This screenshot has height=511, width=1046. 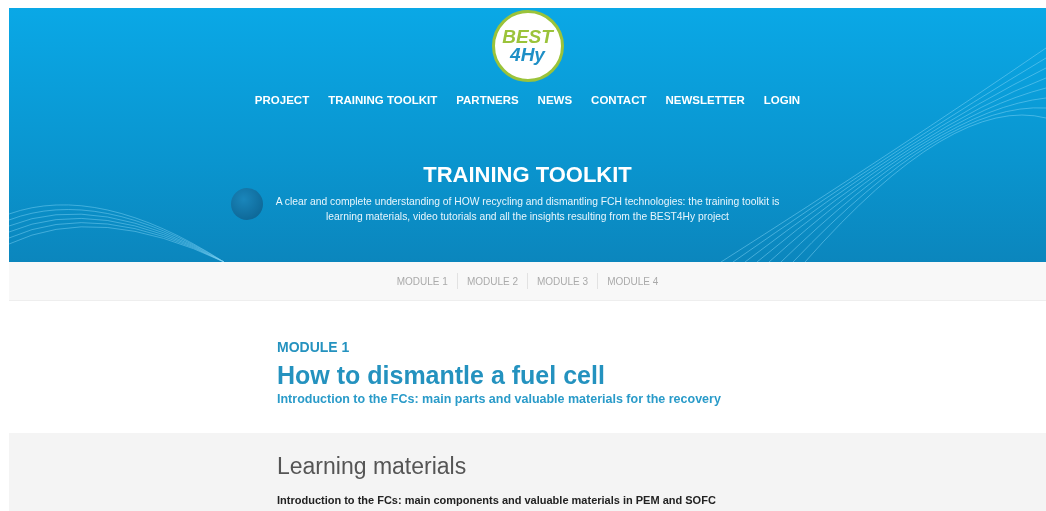 I want to click on nav-link: TRAINING TOOLKIT, so click(x=383, y=100).